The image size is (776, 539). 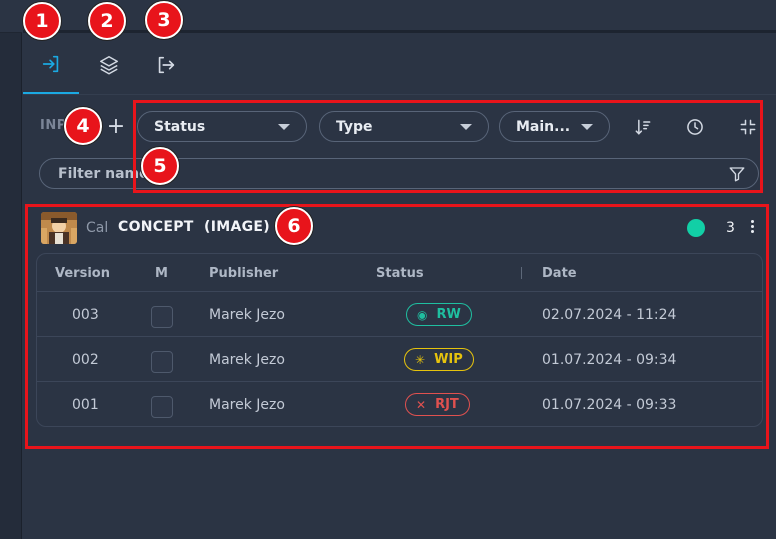 What do you see at coordinates (164, 20) in the screenshot?
I see `callout-3: 3` at bounding box center [164, 20].